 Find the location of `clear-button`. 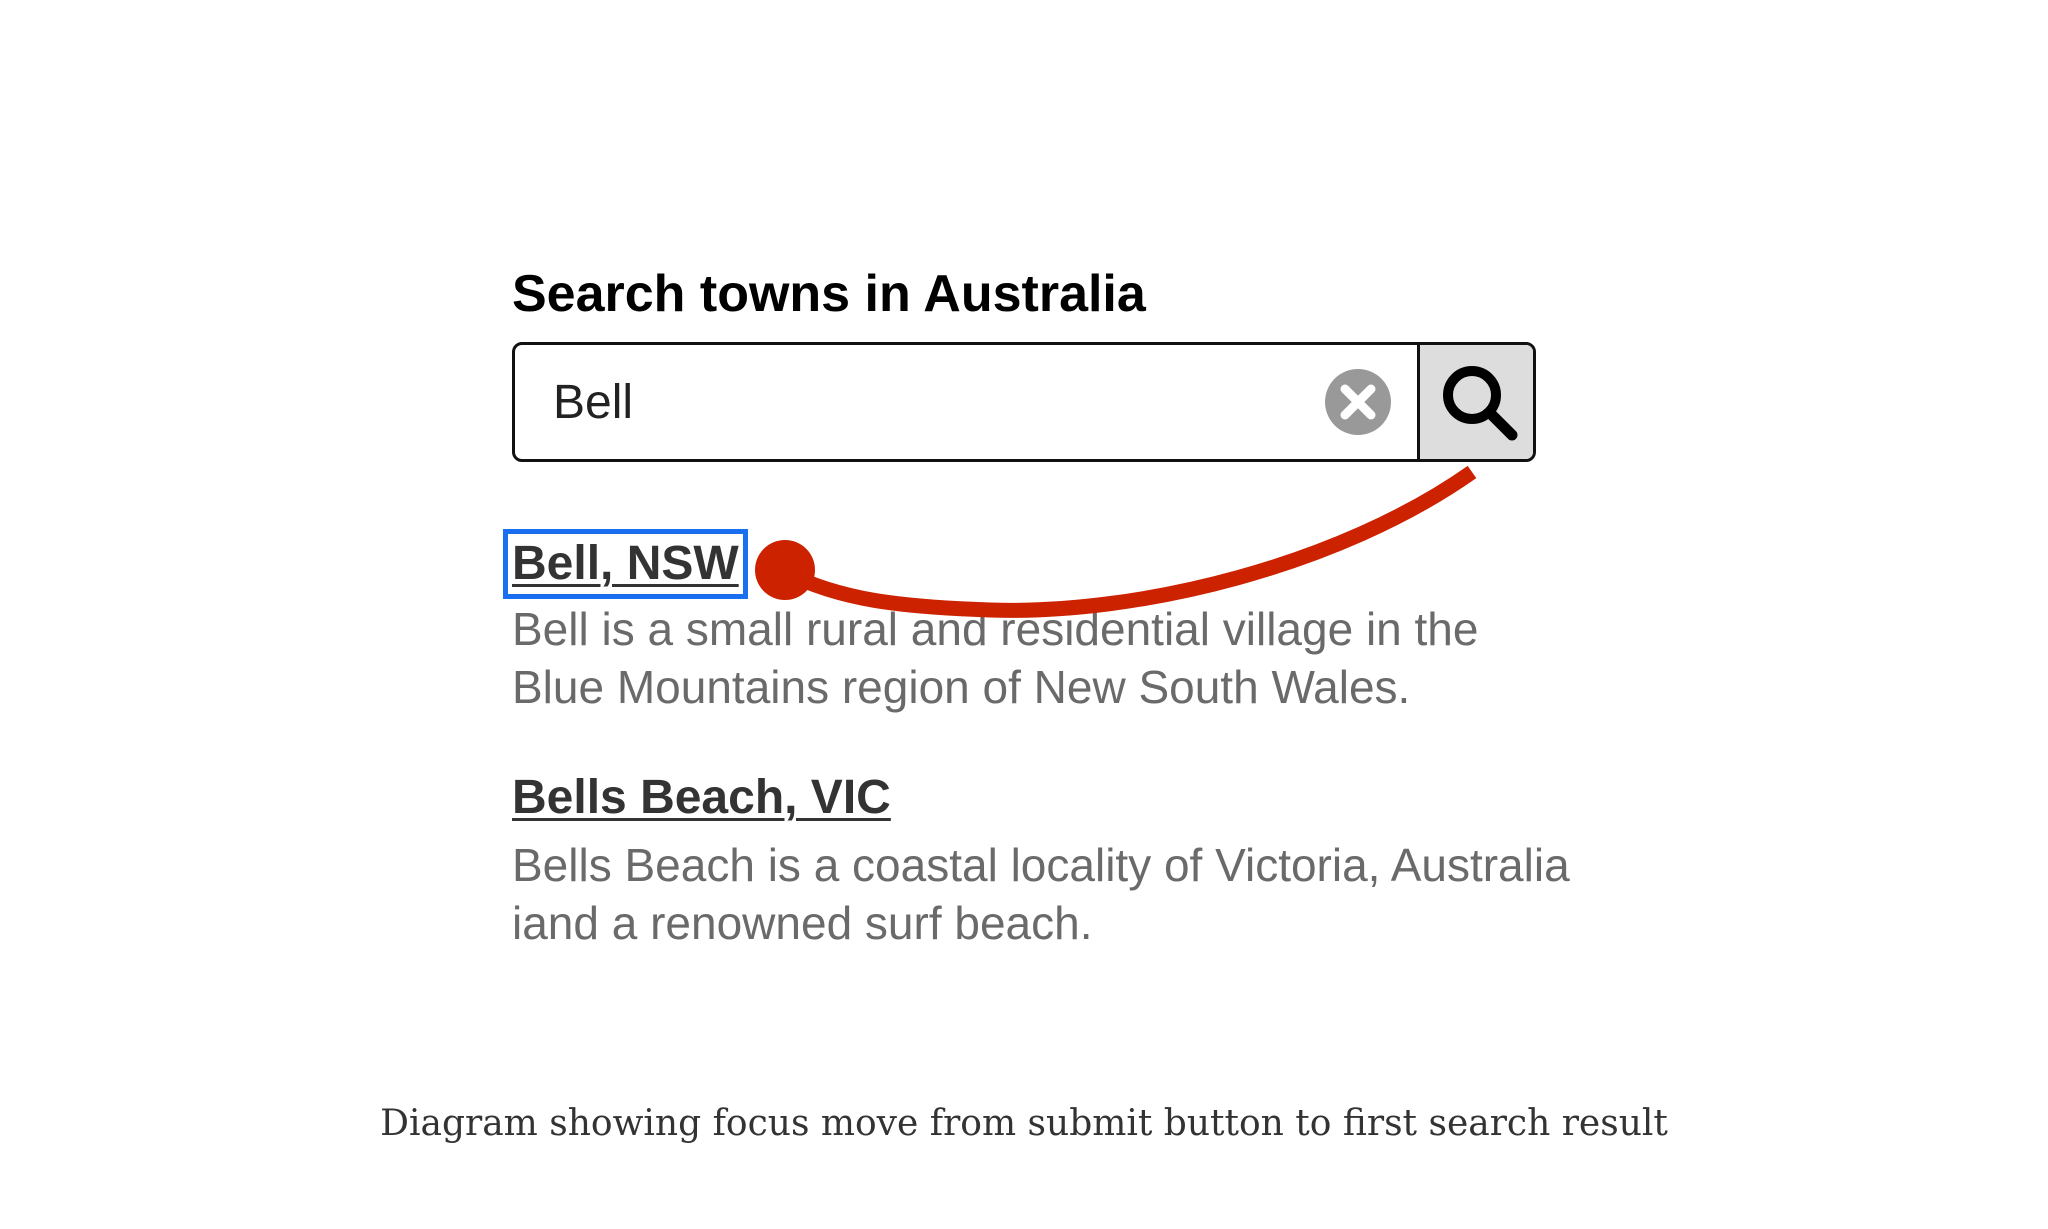

clear-button is located at coordinates (1358, 402).